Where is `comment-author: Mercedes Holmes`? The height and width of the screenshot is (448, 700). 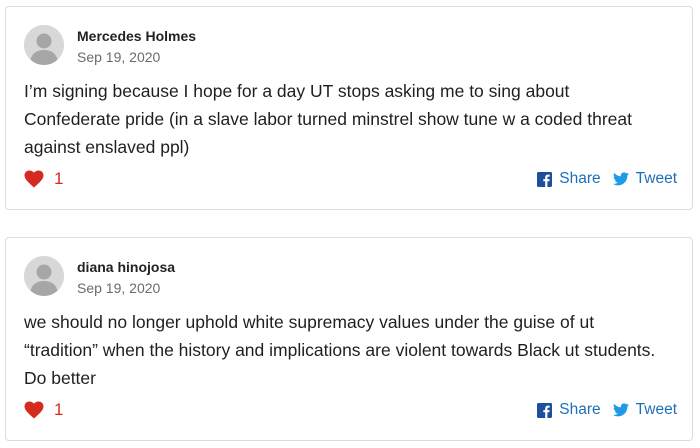 comment-author: Mercedes Holmes is located at coordinates (137, 36).